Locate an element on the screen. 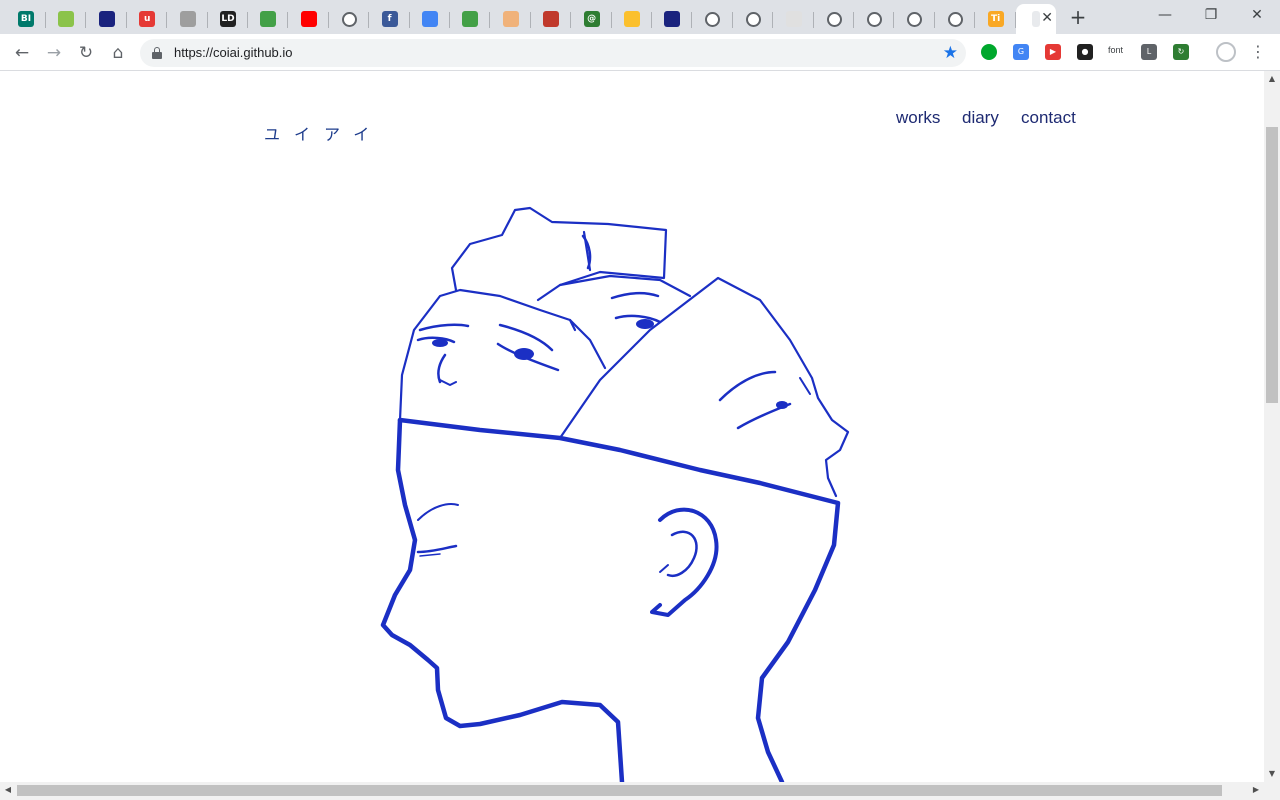 The image size is (1280, 800). browser-tab: u is located at coordinates (147, 19).